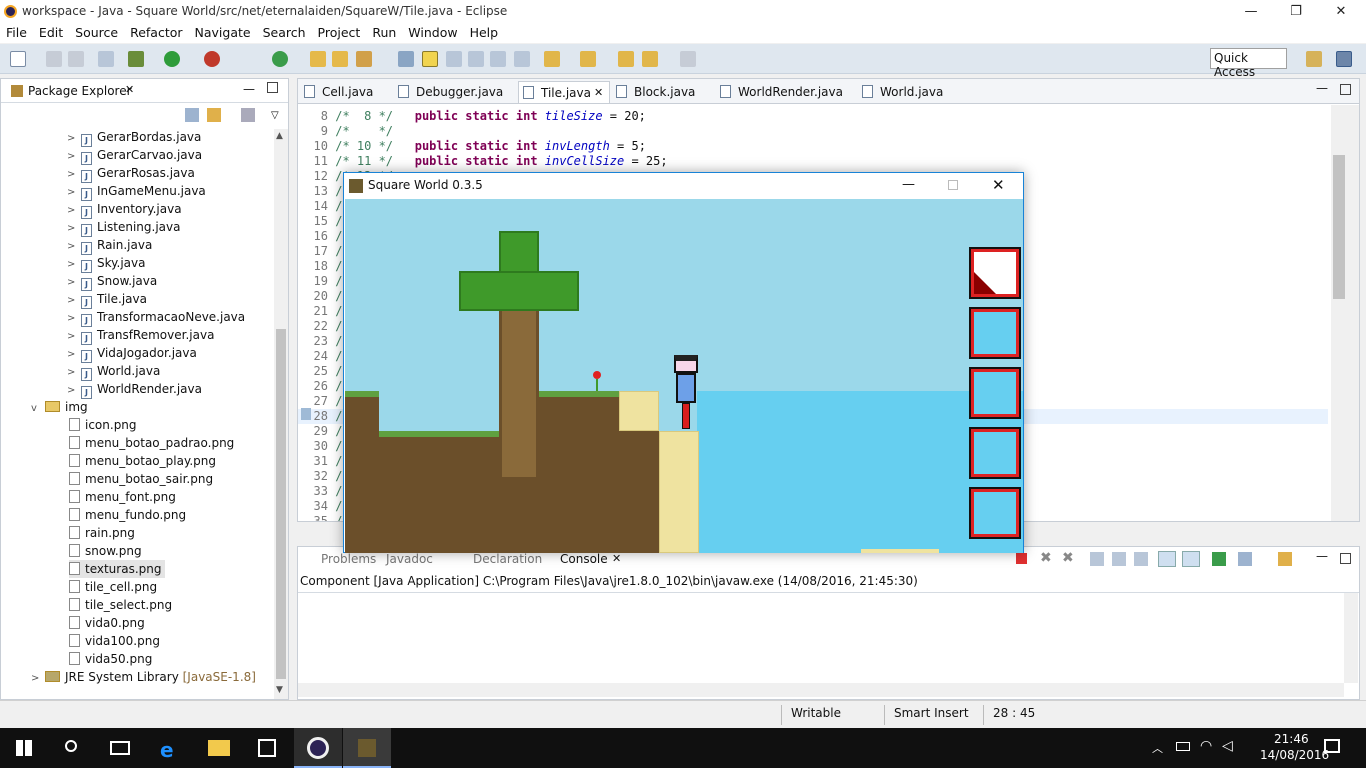 This screenshot has height=768, width=1366. What do you see at coordinates (1046, 558) in the screenshot?
I see `remove-launch-icon: ✖` at bounding box center [1046, 558].